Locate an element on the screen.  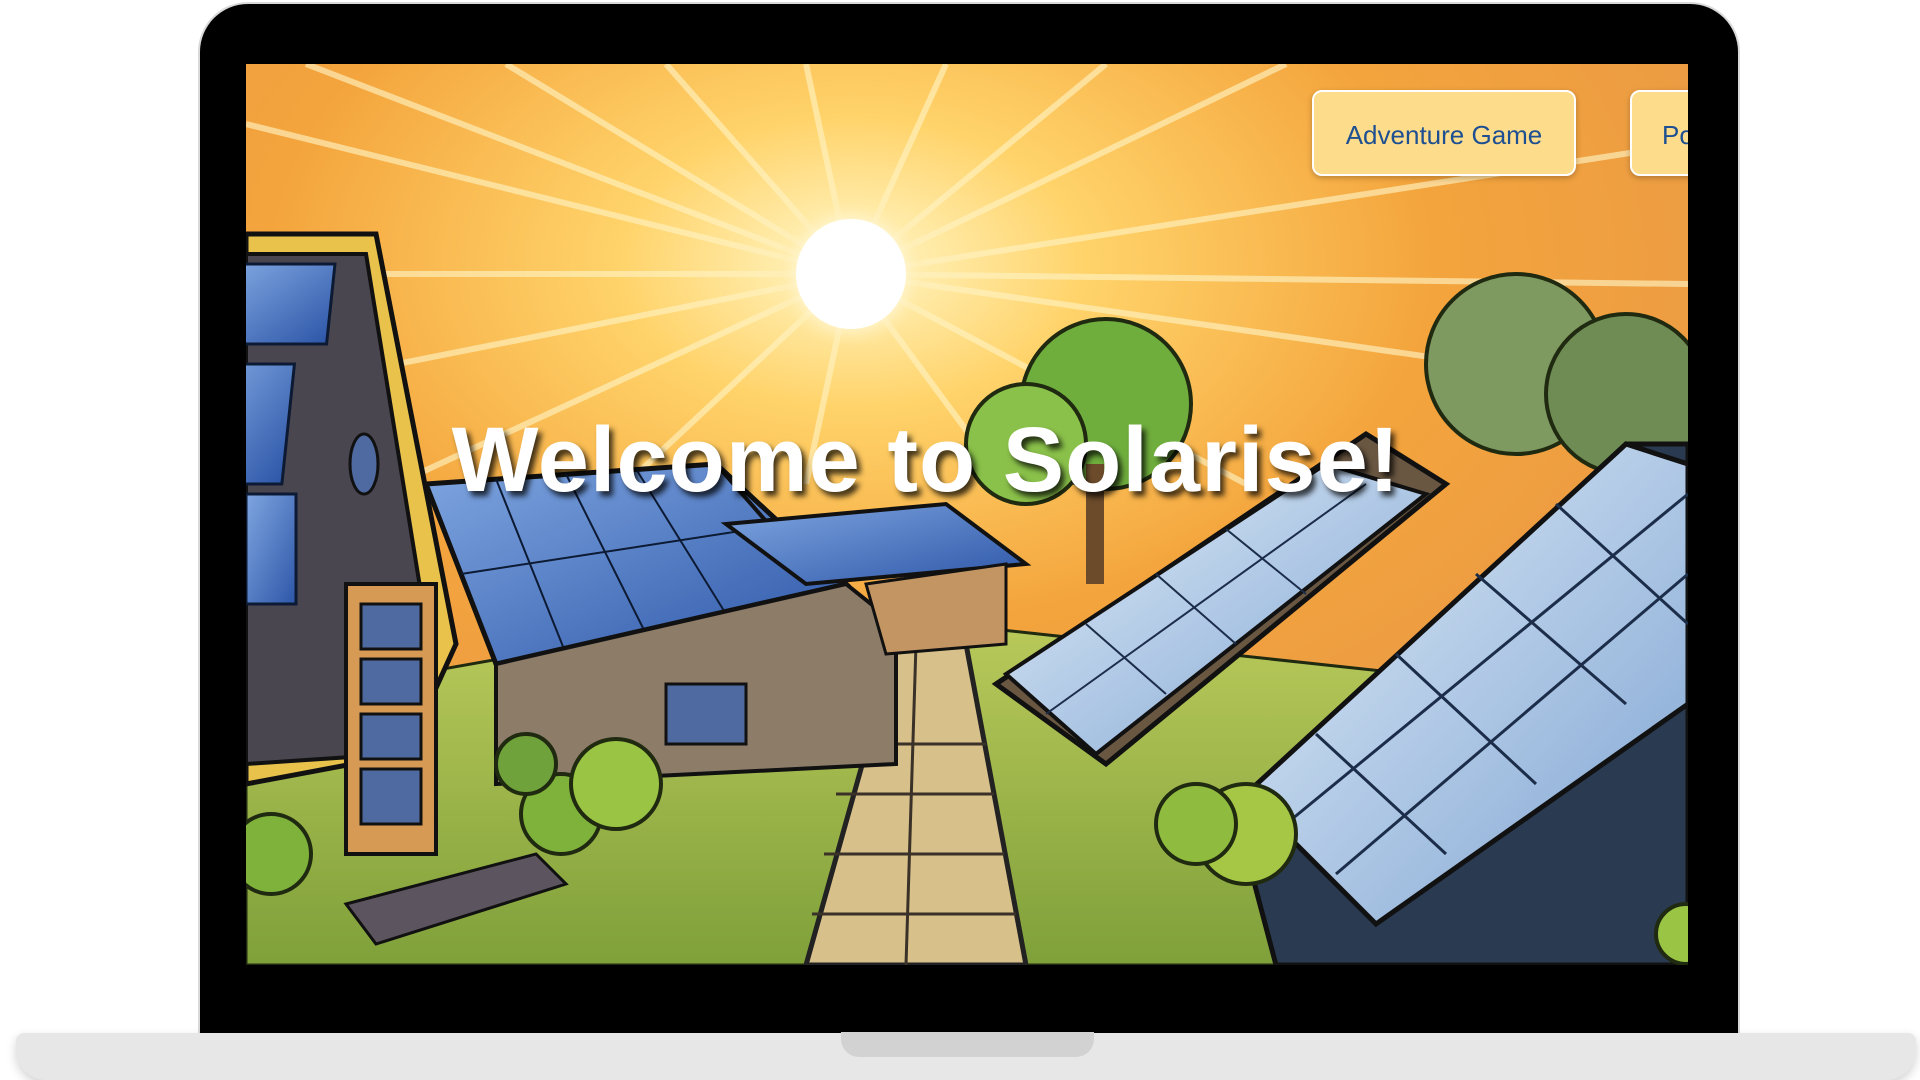
hero-title: Welcome to Solarise! is located at coordinates (926, 460).